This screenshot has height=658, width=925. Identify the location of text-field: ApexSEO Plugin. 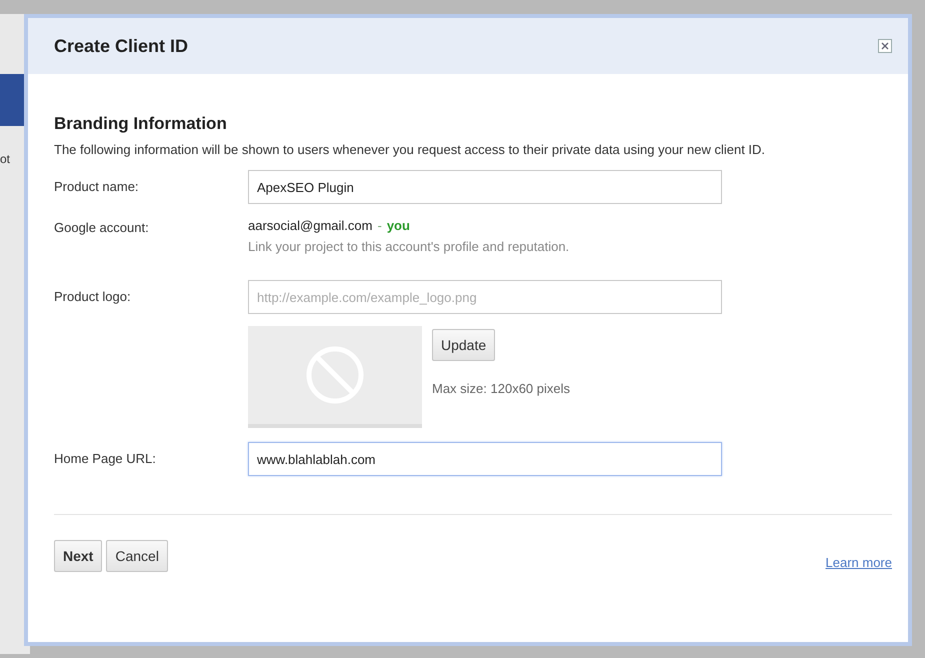
(485, 187).